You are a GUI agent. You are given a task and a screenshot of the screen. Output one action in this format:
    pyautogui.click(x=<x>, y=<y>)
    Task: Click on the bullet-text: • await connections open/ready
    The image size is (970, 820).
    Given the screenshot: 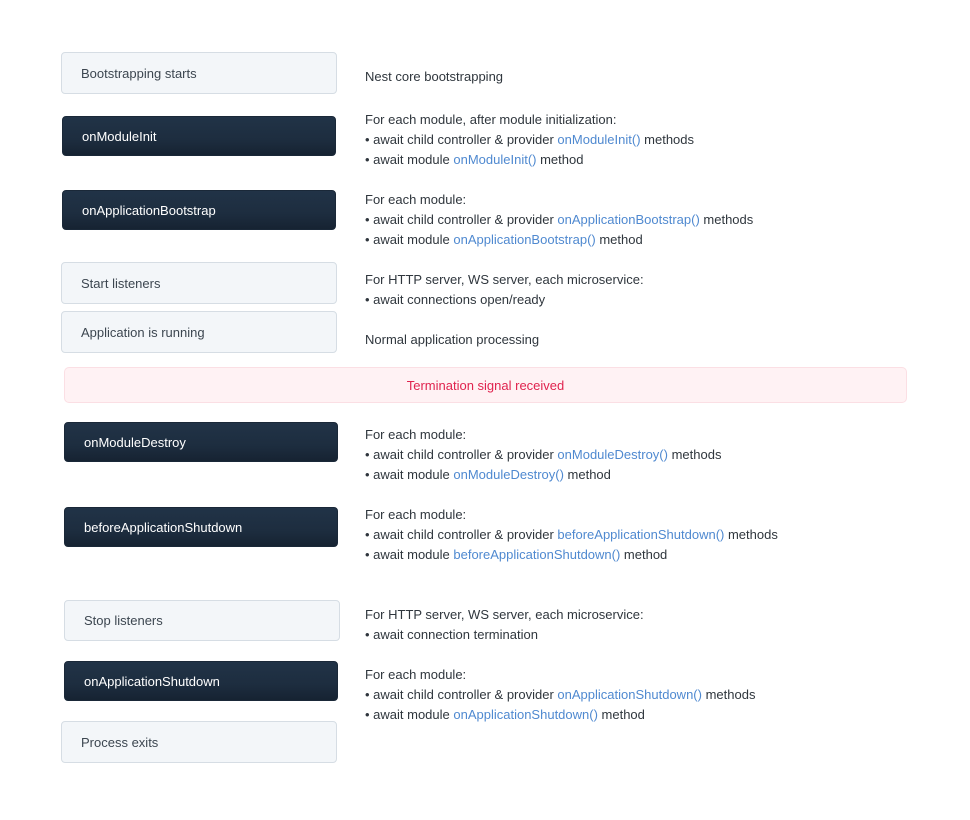 What is the action you would take?
    pyautogui.click(x=455, y=299)
    